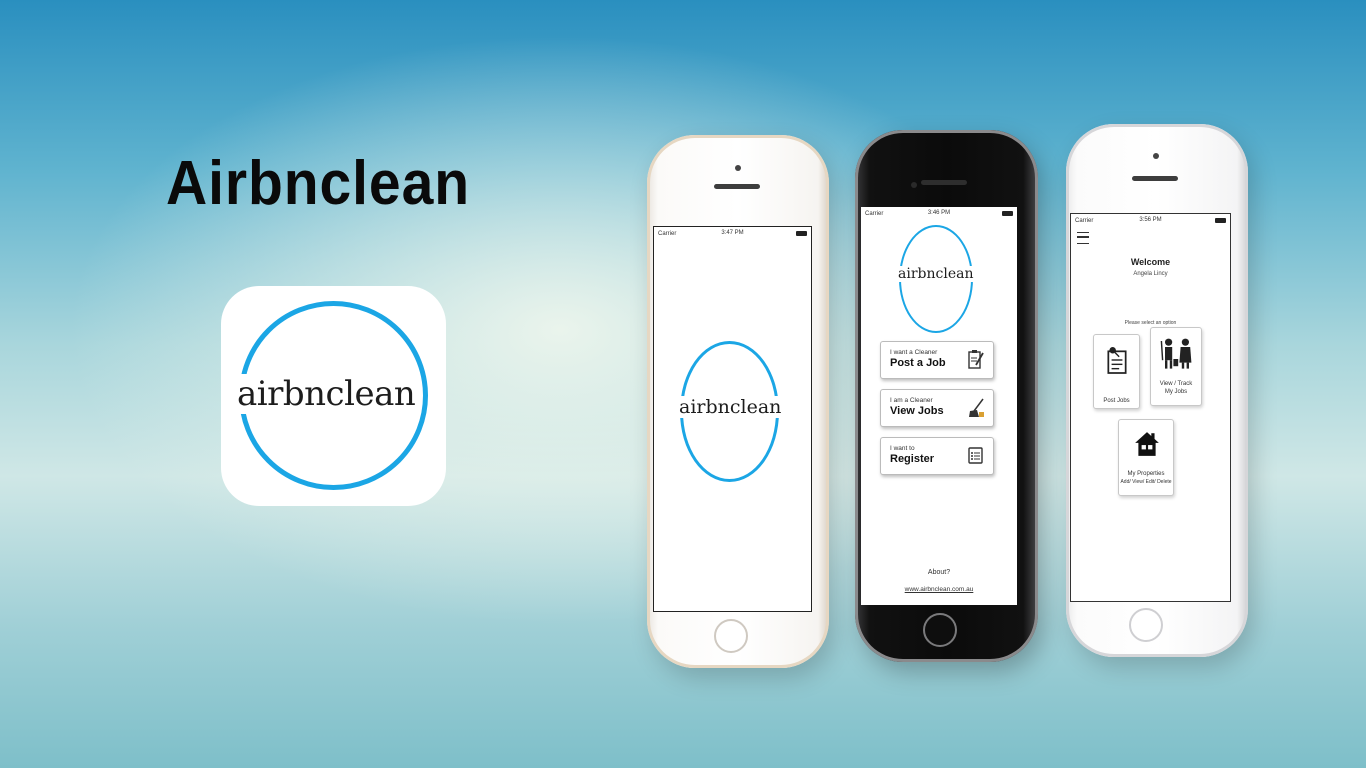 The image size is (1366, 768). I want to click on status-bar: Carrier 3:47 PM, so click(732, 234).